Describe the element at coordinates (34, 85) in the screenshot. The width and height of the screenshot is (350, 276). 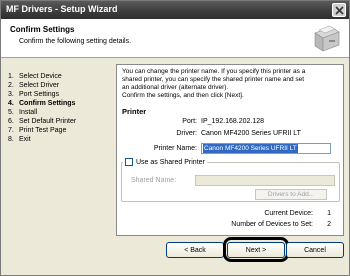
I see `step-item: 2. Select Driver` at that location.